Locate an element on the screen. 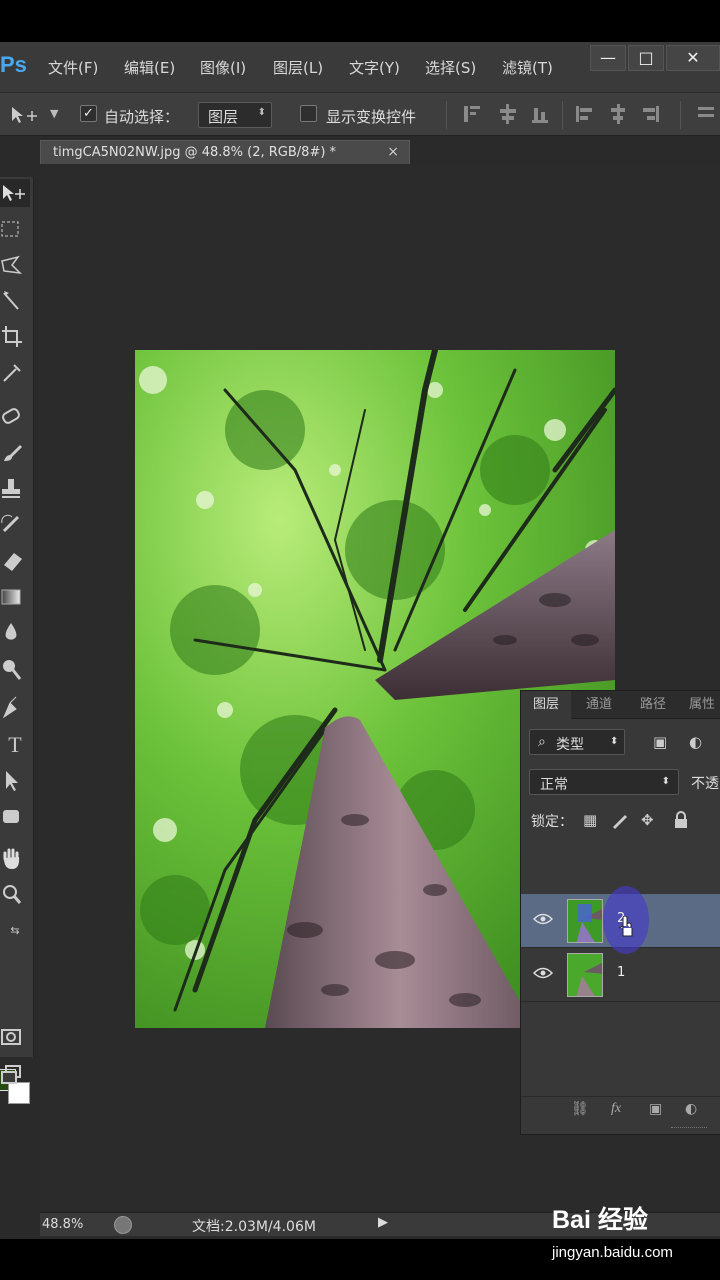 The height and width of the screenshot is (1280, 720). swap-colors-icon: ⇆ is located at coordinates (15, 931).